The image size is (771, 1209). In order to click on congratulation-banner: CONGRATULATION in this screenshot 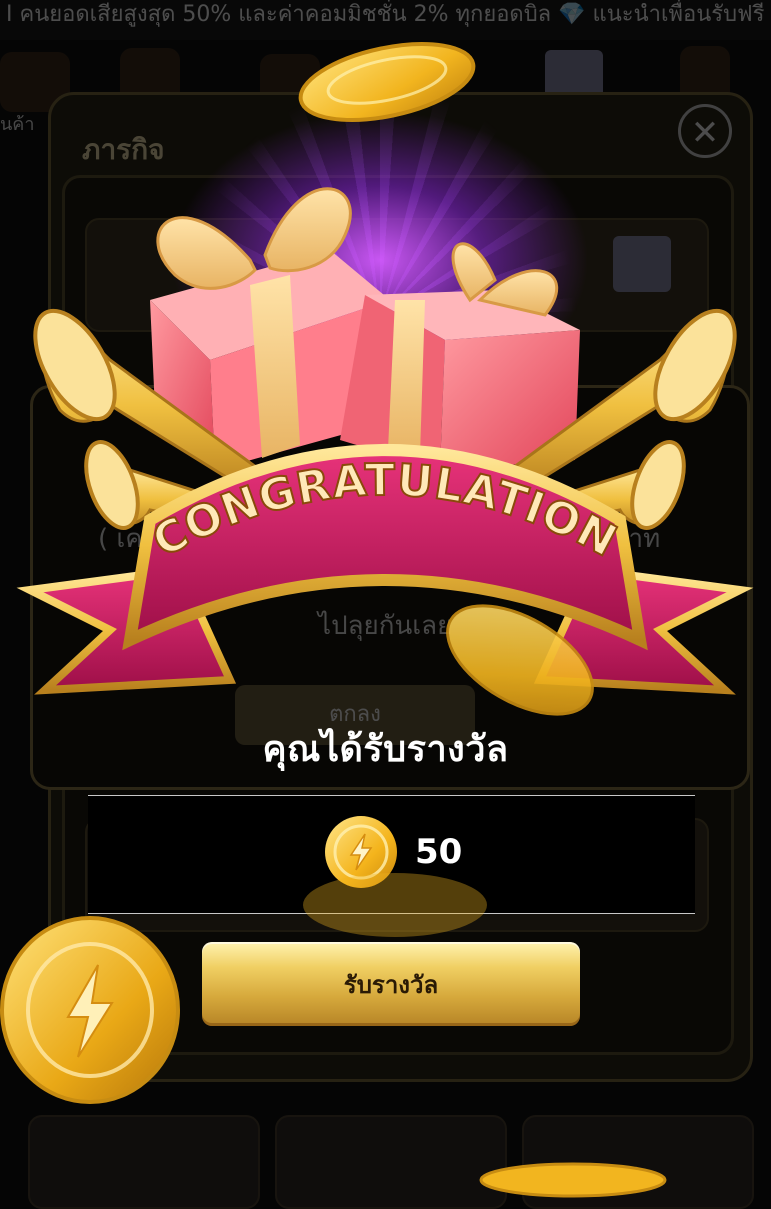, I will do `click(385, 547)`.